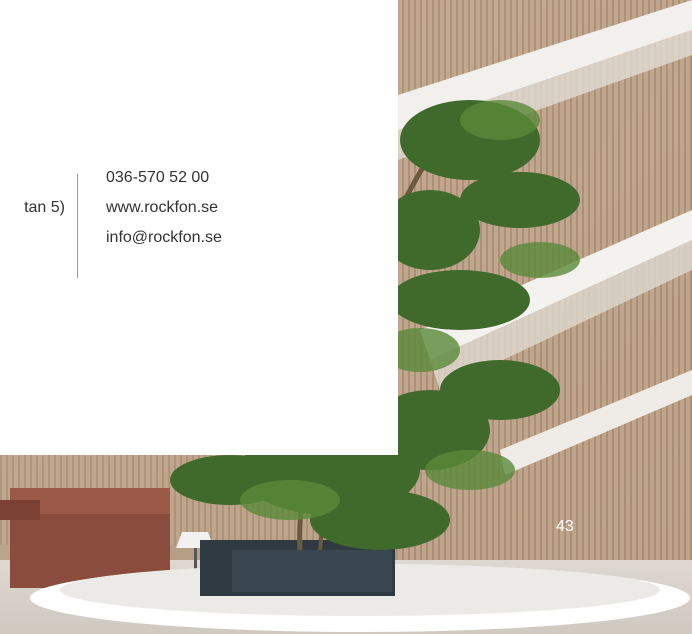 The image size is (692, 634). I want to click on contact-address-column: tan 5), so click(32, 208).